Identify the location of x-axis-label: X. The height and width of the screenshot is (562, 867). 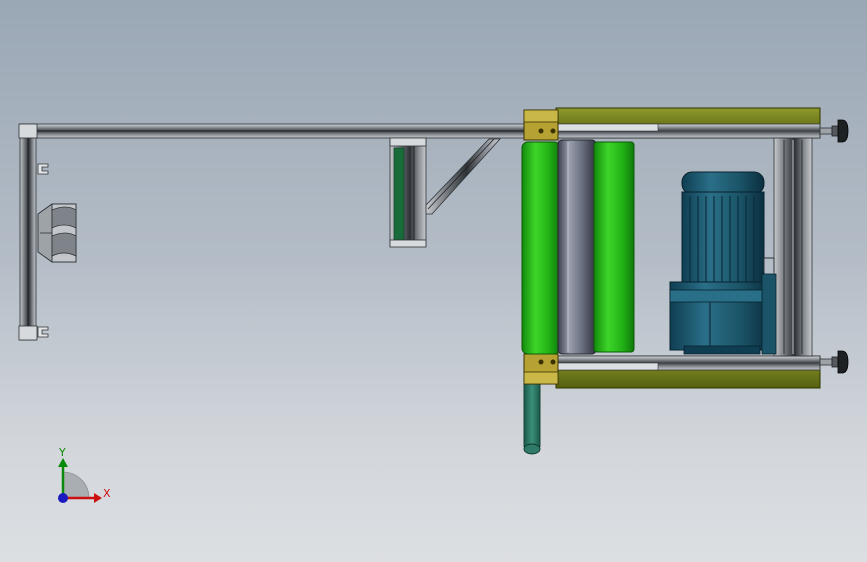
(107, 493).